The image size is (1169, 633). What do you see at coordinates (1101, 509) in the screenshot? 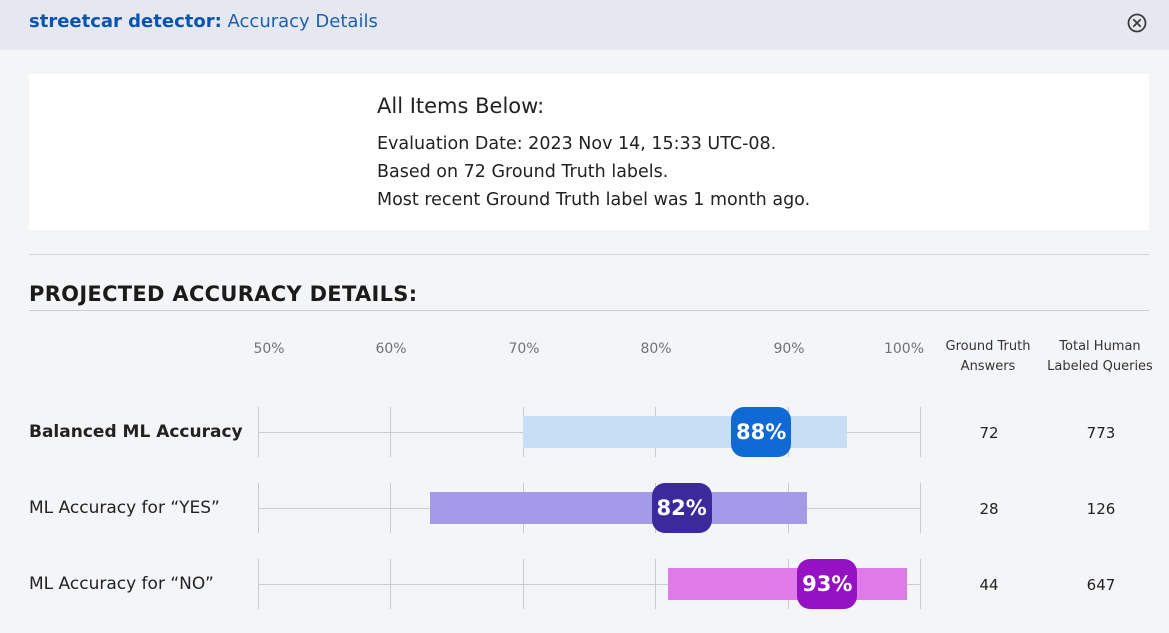
I see `total-human-labeled-value: 126` at bounding box center [1101, 509].